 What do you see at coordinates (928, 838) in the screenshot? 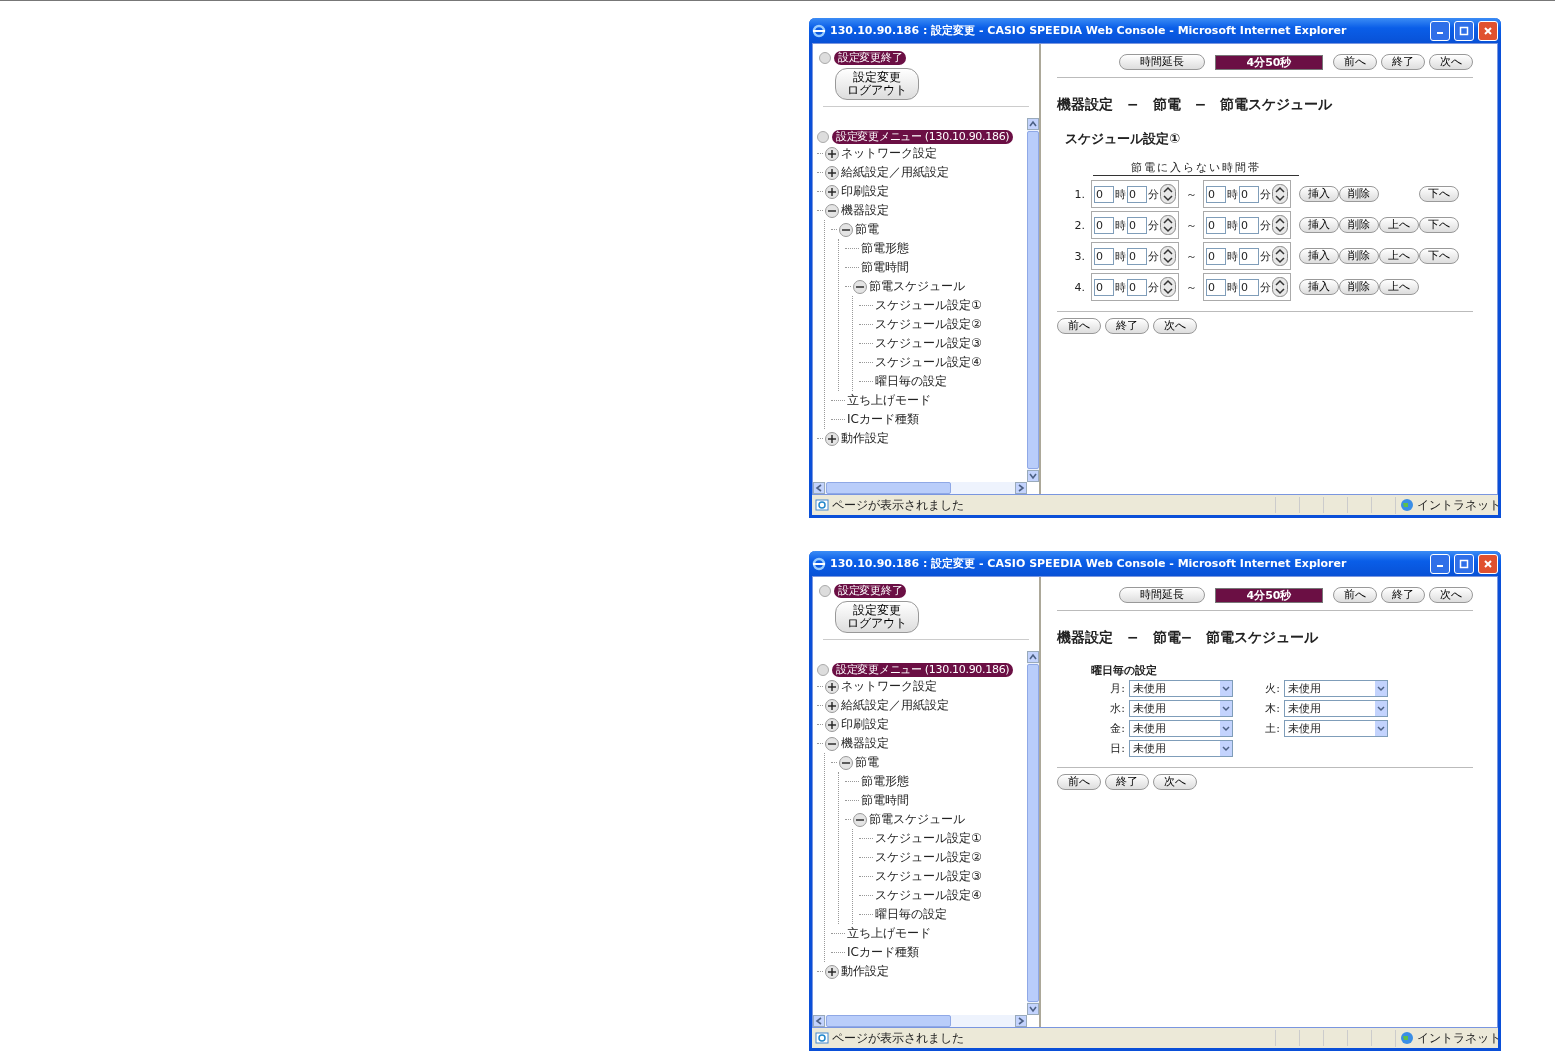
I see `tree-item: スケジュール設定①` at bounding box center [928, 838].